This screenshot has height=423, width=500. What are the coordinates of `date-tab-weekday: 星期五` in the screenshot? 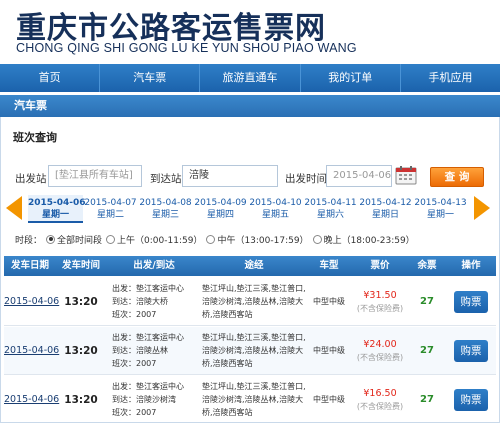 It's located at (275, 215).